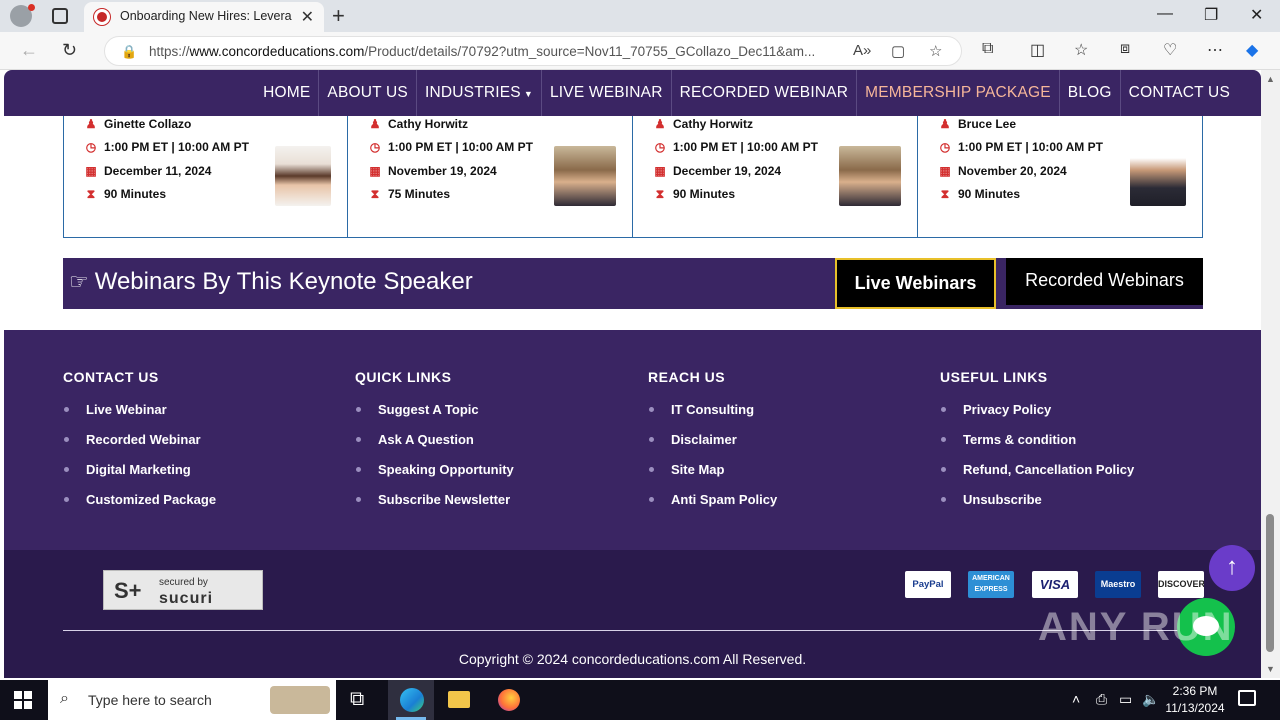  I want to click on live-webinars-button: Live Webinars, so click(915, 283).